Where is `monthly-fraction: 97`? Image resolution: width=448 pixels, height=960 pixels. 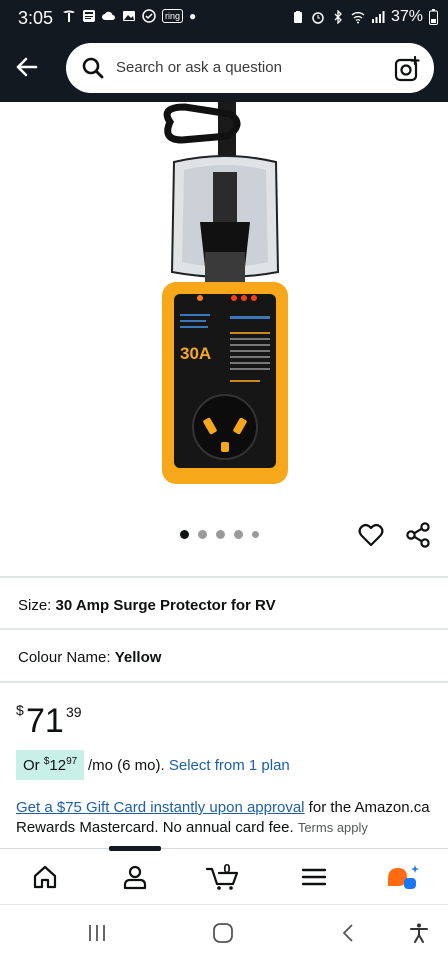
monthly-fraction: 97 is located at coordinates (72, 761).